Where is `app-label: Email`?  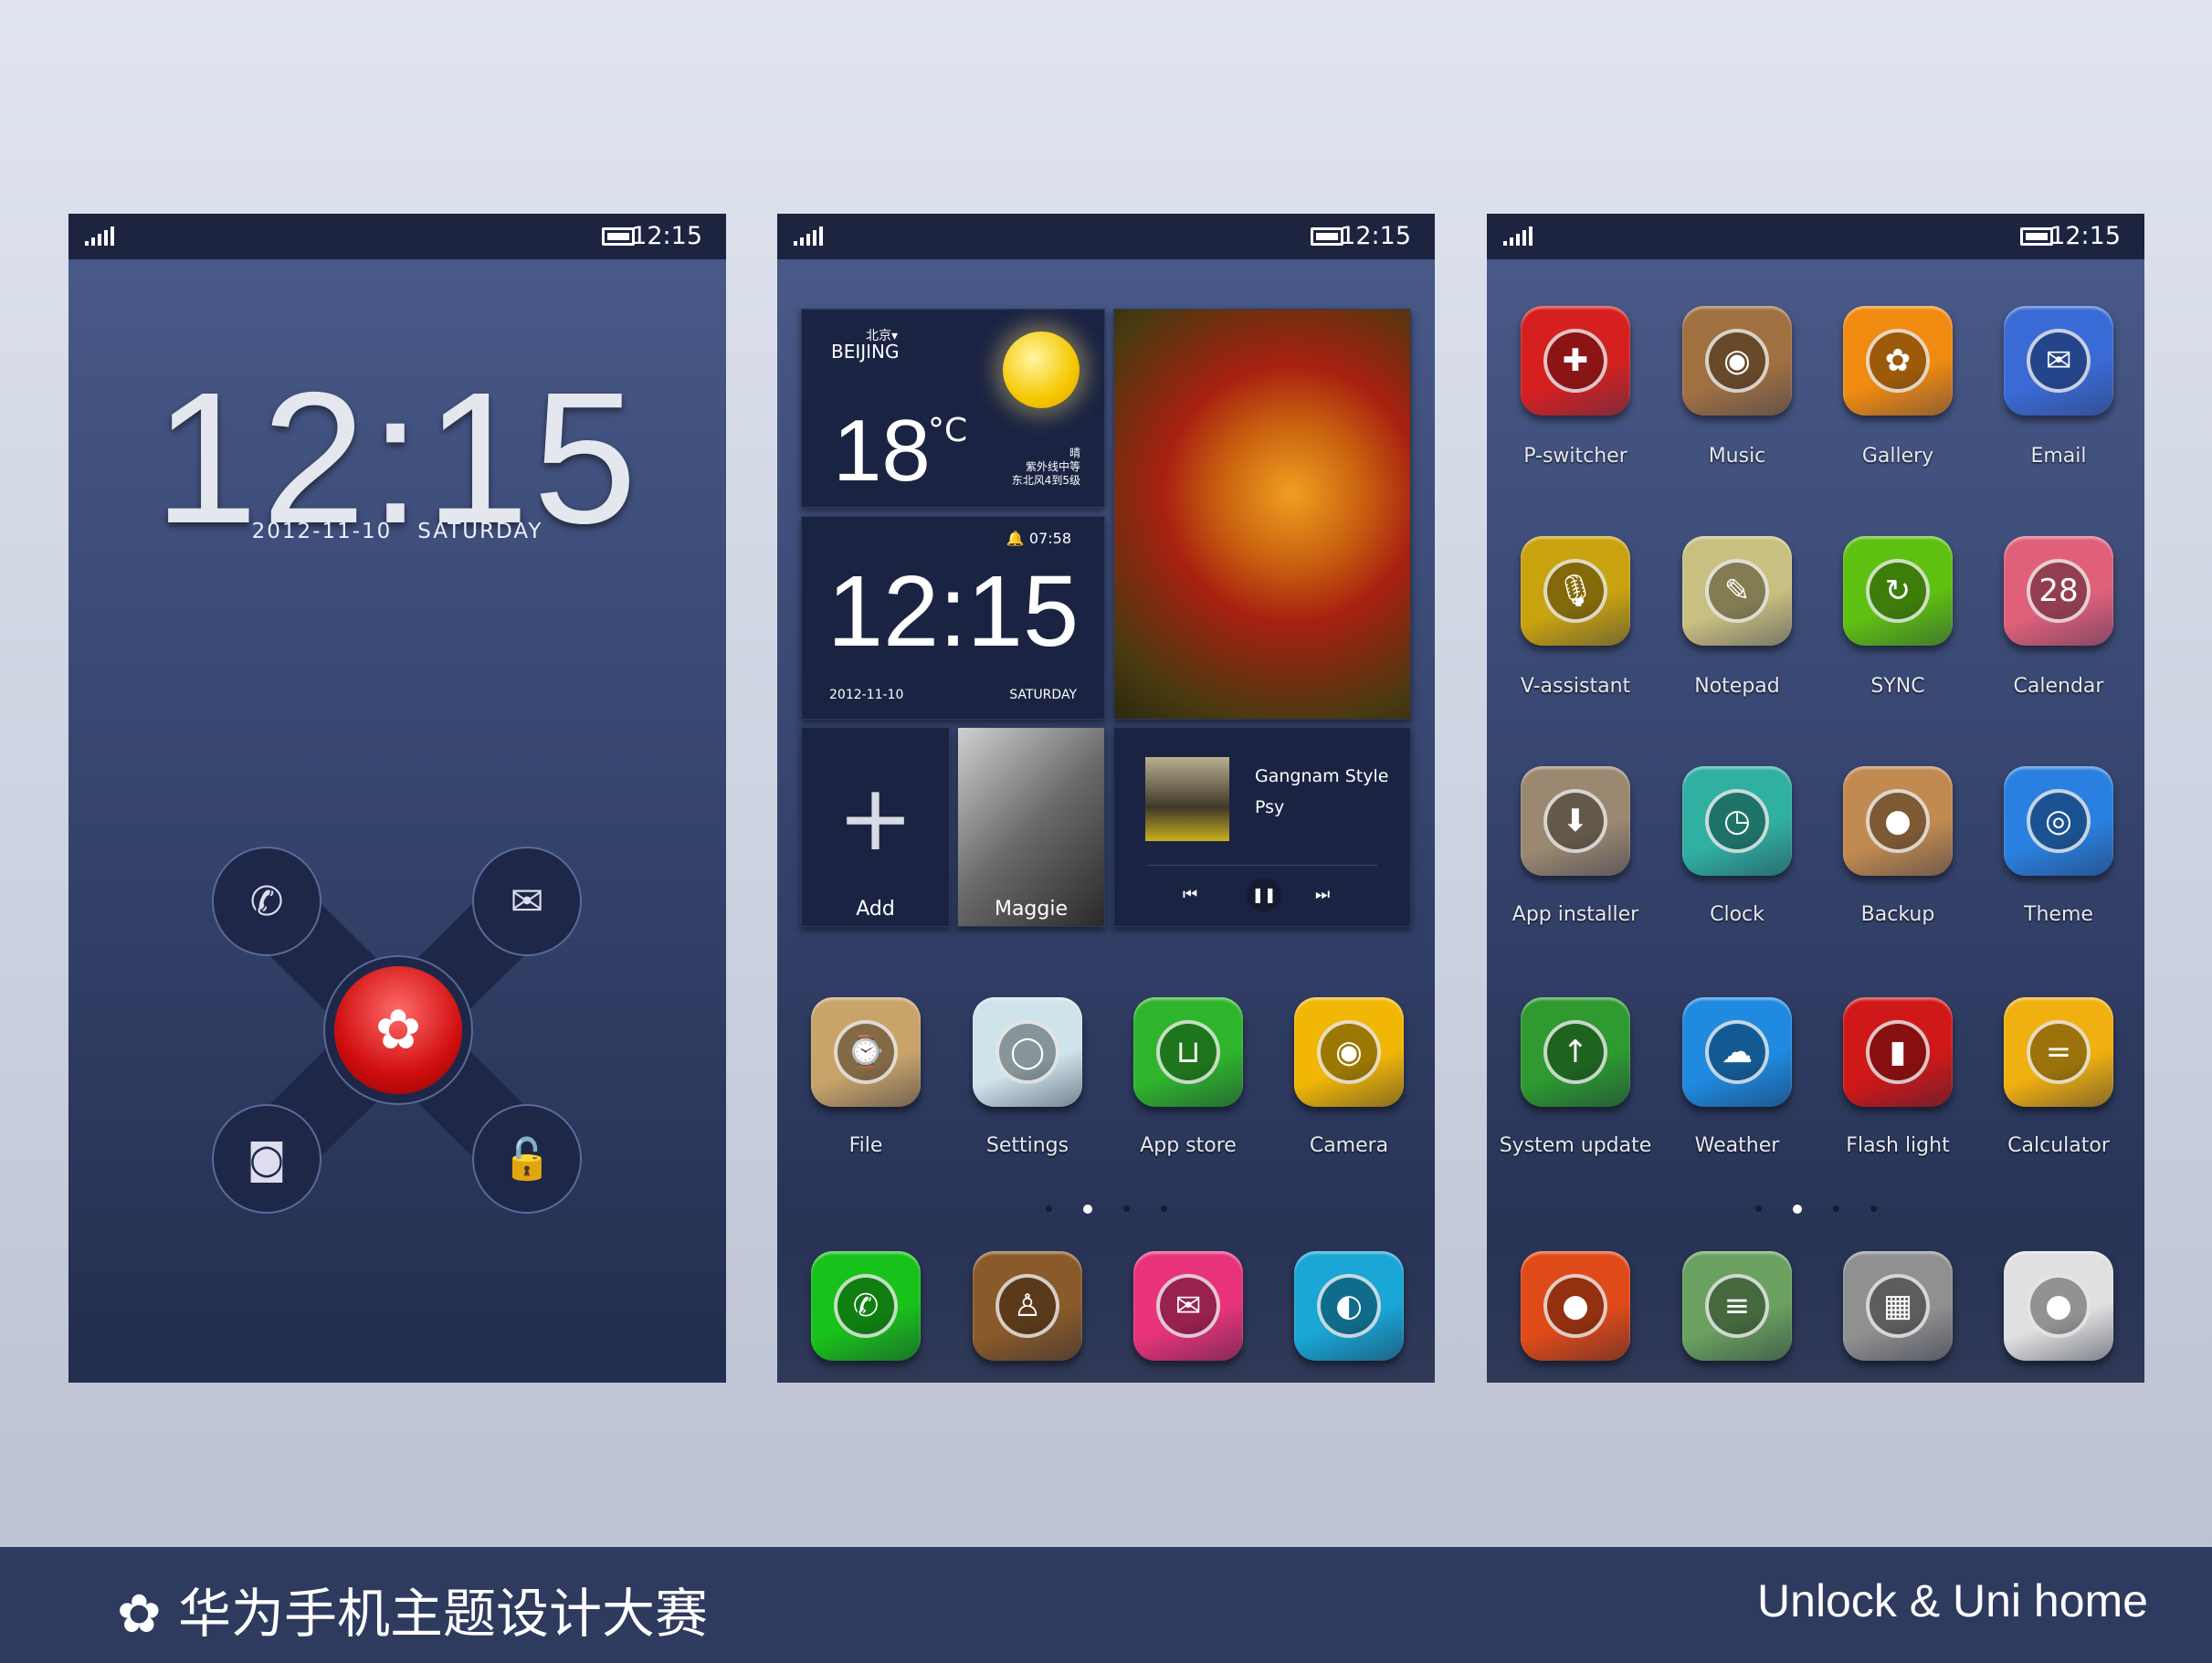 app-label: Email is located at coordinates (2058, 456).